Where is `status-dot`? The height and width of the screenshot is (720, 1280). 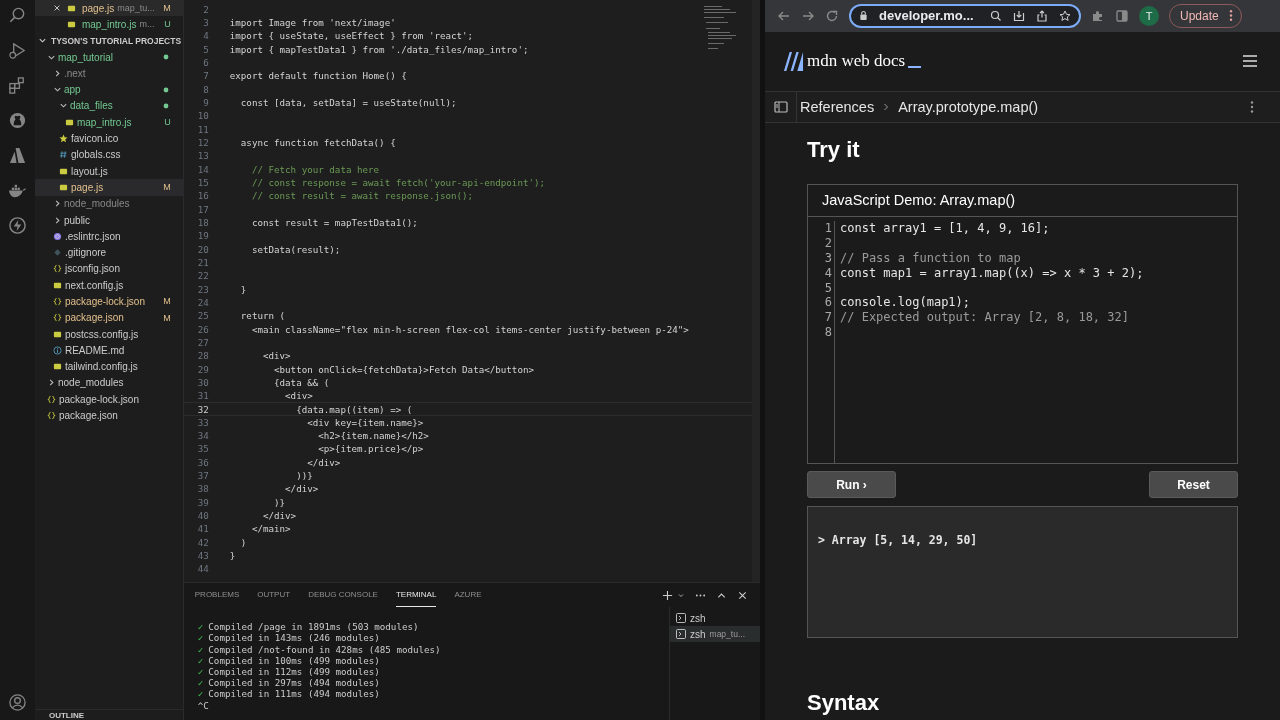
status-dot is located at coordinates (165, 105).